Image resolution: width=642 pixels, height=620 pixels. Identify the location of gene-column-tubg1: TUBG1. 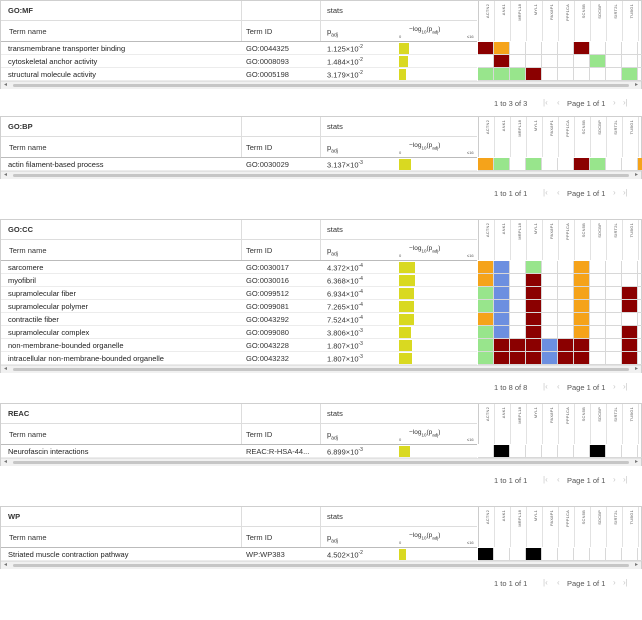
(631, 527).